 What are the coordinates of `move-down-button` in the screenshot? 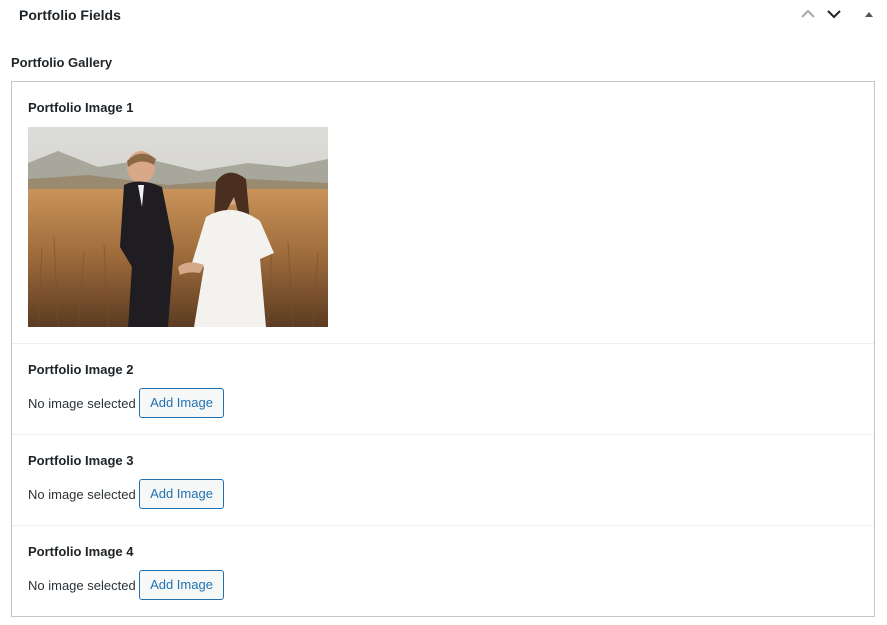 It's located at (834, 14).